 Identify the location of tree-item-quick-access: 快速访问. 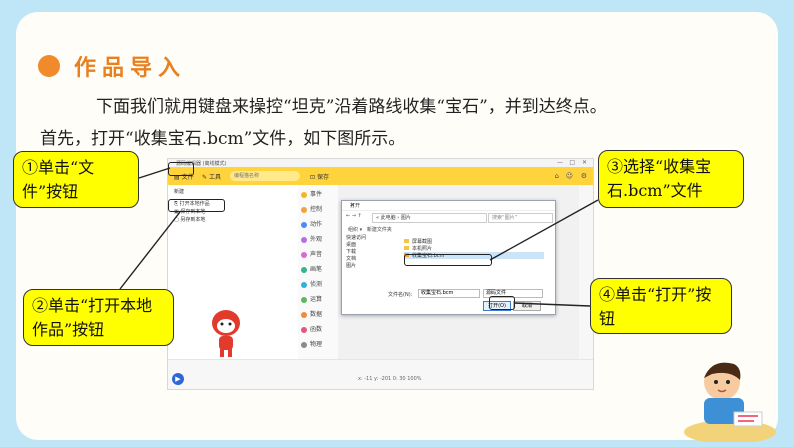
(370, 237).